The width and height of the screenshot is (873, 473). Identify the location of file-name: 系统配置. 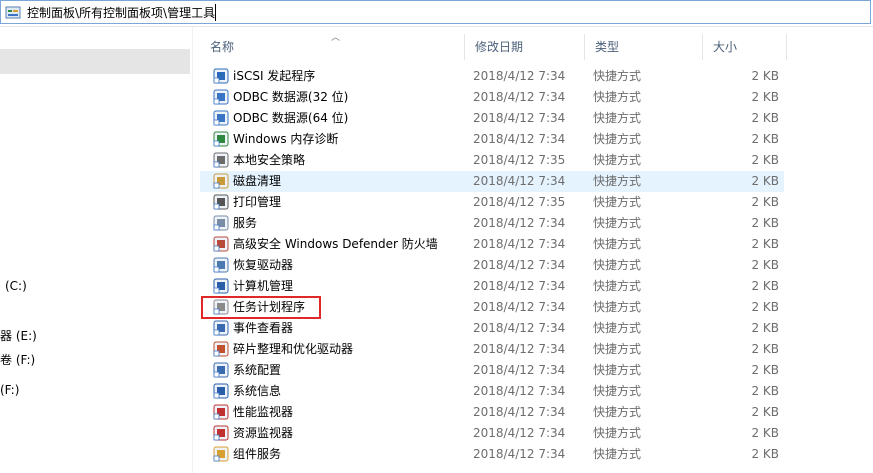
(257, 370).